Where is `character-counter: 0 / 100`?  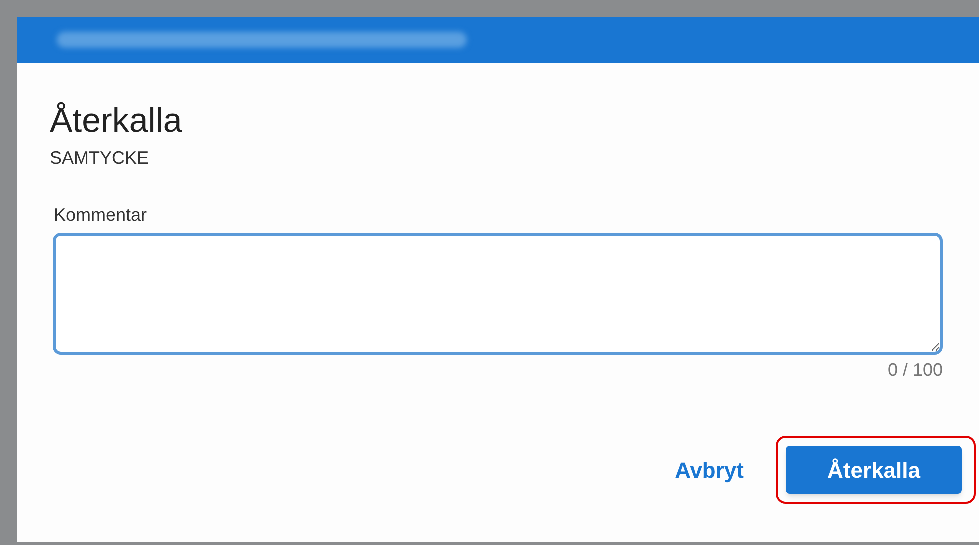
character-counter: 0 / 100 is located at coordinates (915, 370).